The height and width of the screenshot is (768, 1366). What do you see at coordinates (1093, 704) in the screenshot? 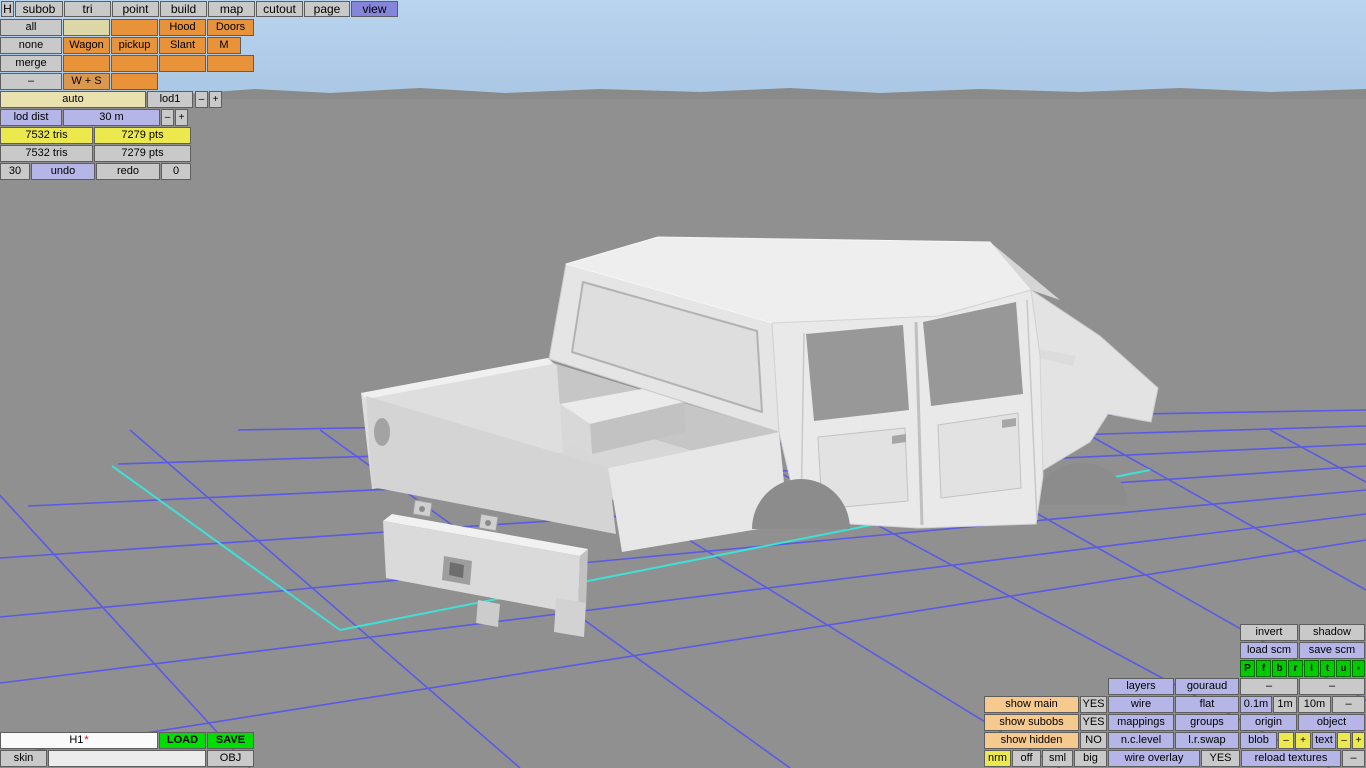
I see `show-main-toggle: YES` at bounding box center [1093, 704].